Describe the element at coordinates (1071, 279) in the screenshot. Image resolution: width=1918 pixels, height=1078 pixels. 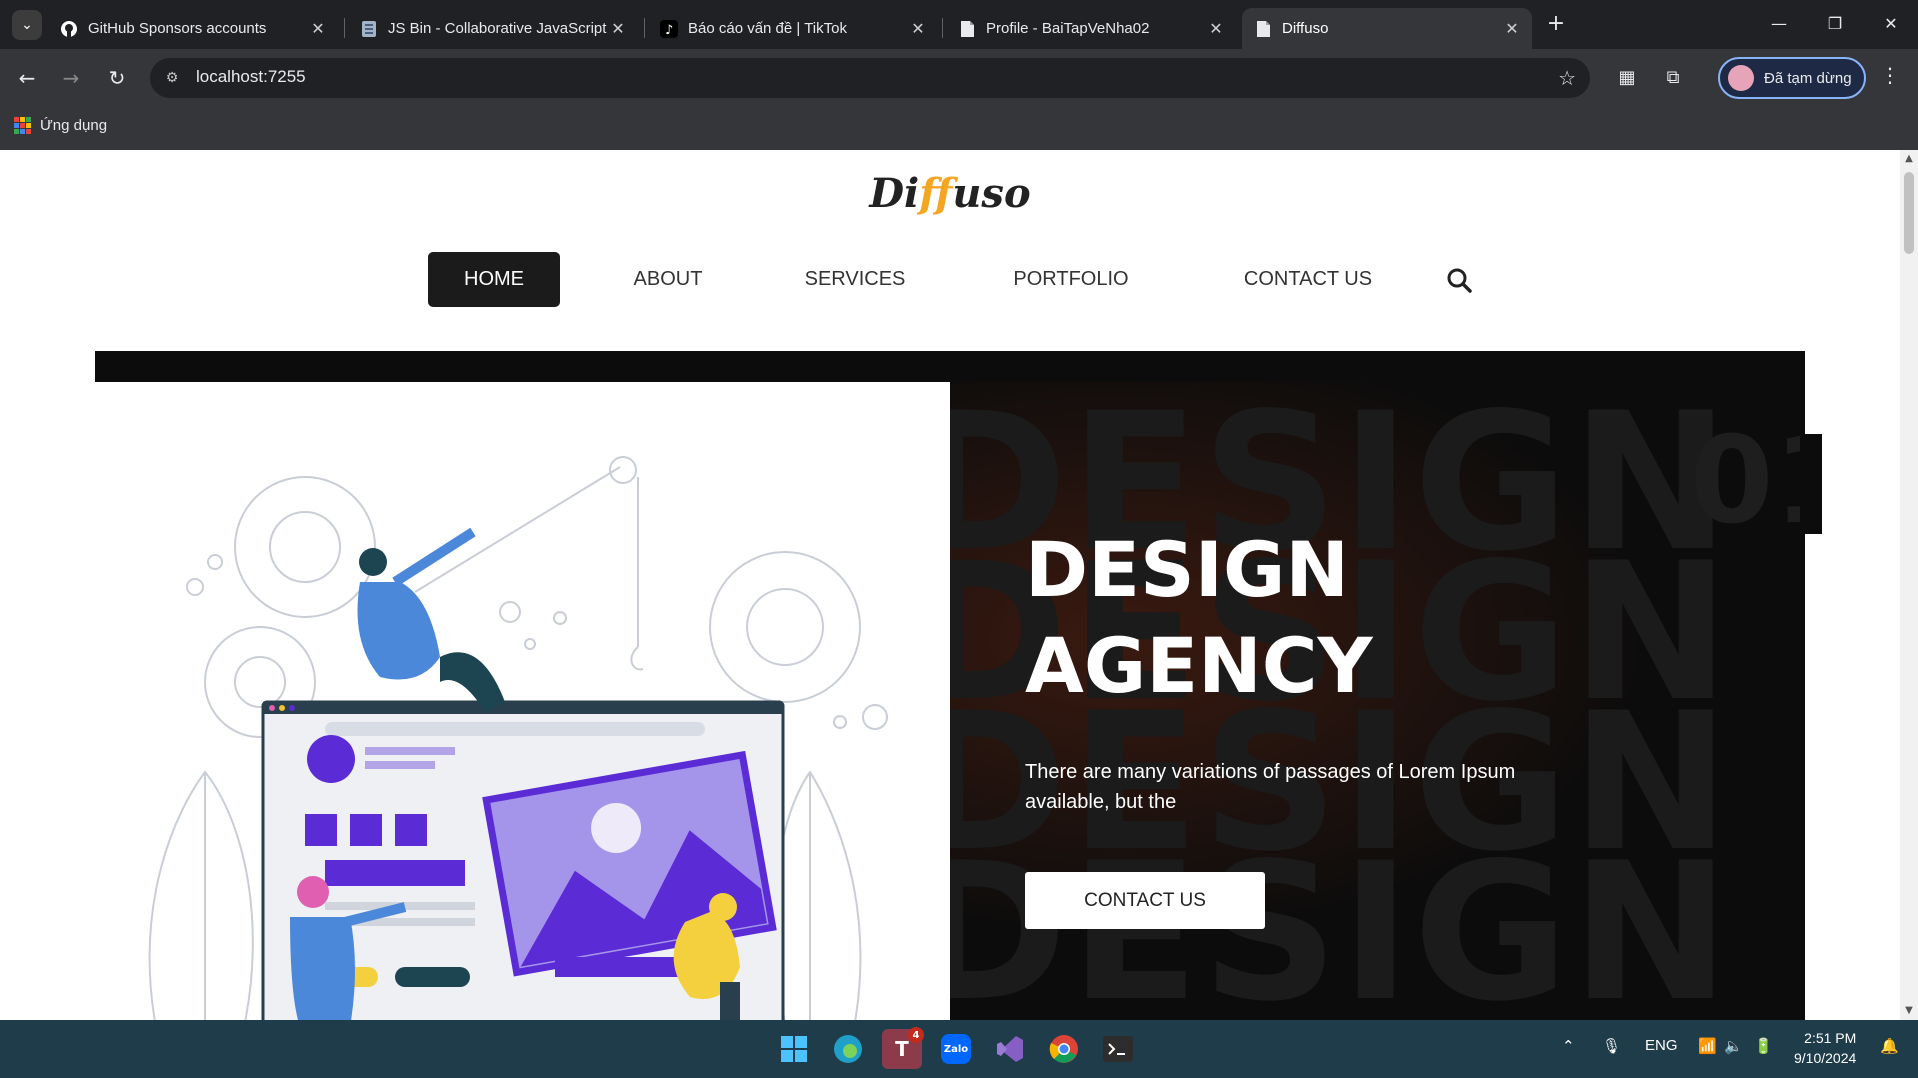
I see `nav-portfolio: PORTFOLIO` at that location.